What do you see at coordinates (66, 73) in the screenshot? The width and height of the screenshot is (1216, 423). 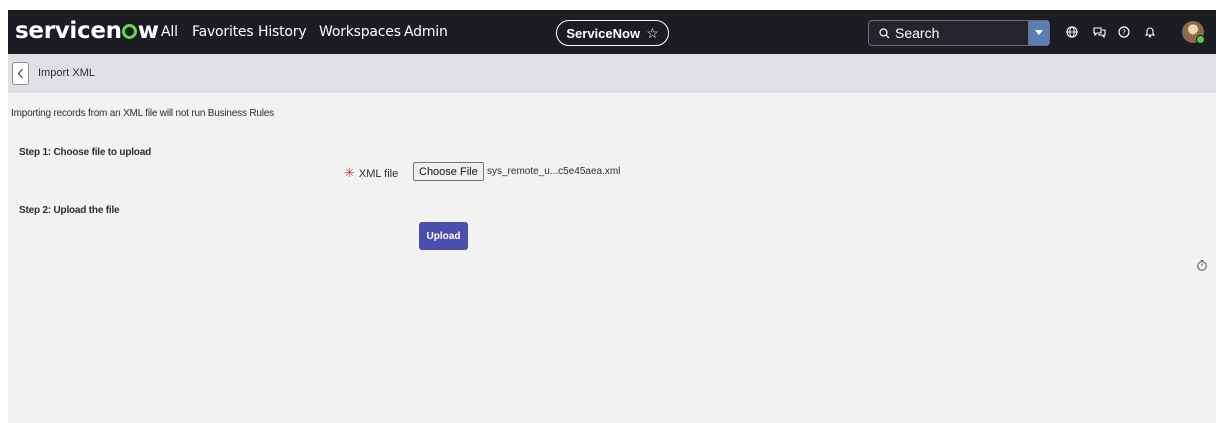 I see `page-title: Import XML` at bounding box center [66, 73].